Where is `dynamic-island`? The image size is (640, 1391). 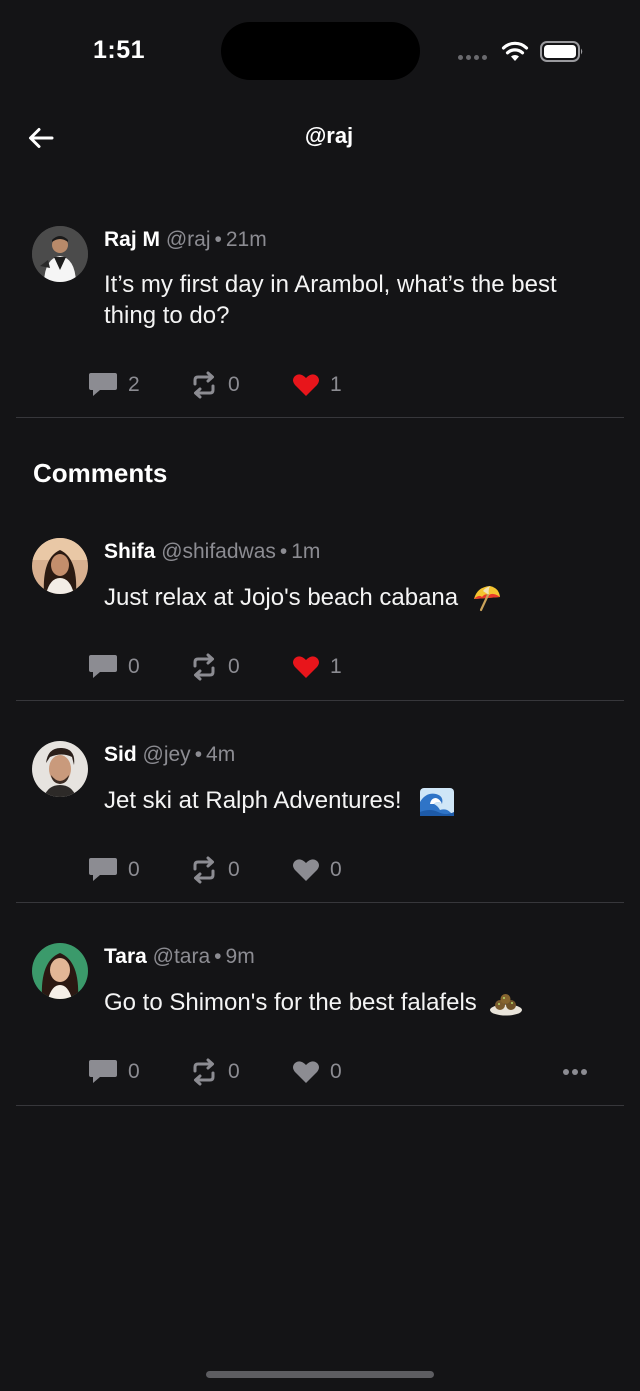
dynamic-island is located at coordinates (320, 51).